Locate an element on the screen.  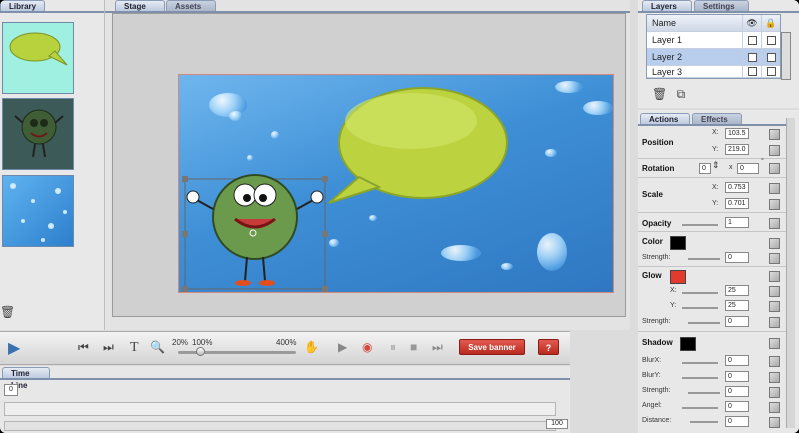
color-strength-slider is located at coordinates (704, 259).